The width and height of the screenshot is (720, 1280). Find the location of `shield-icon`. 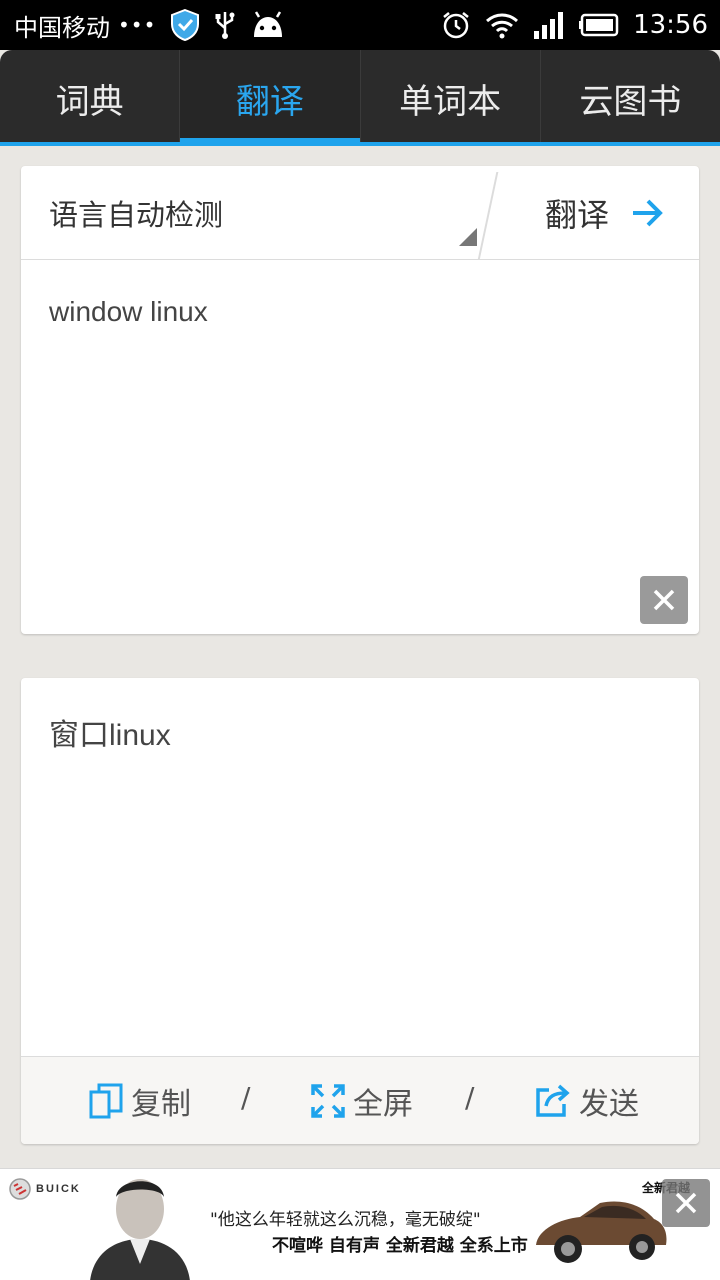

shield-icon is located at coordinates (185, 25).